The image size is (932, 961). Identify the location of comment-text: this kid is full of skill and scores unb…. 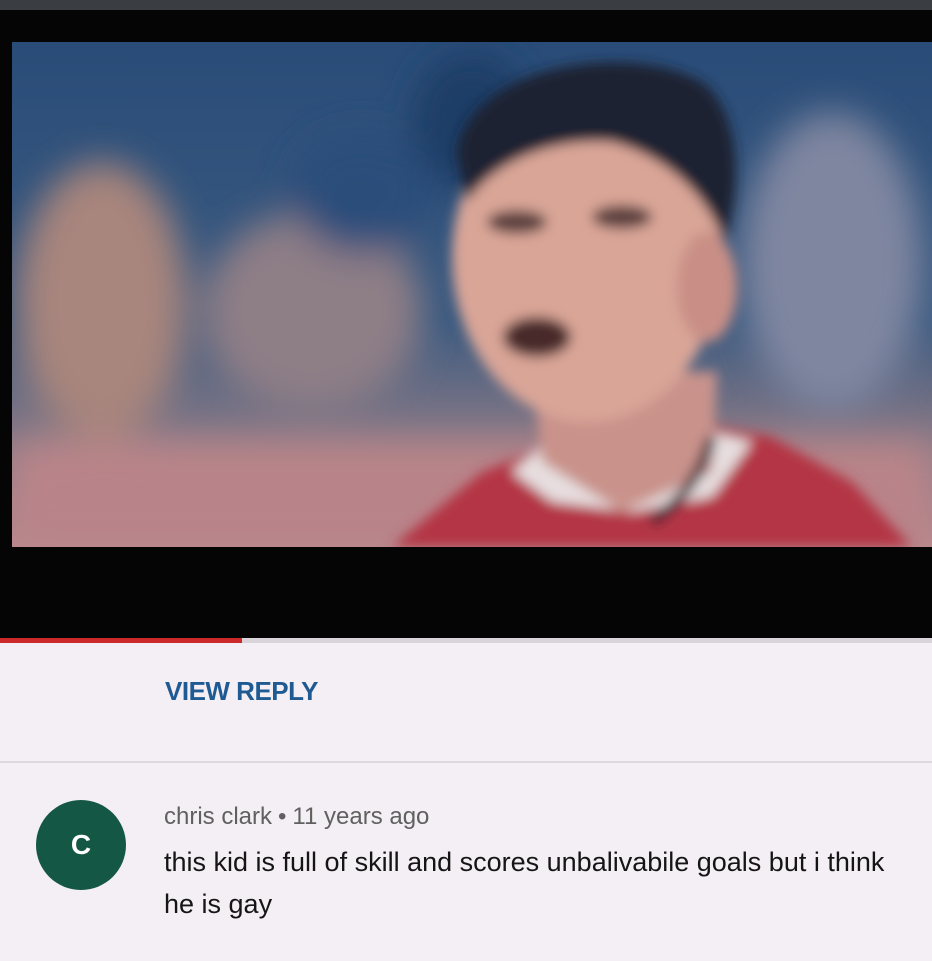
(524, 883).